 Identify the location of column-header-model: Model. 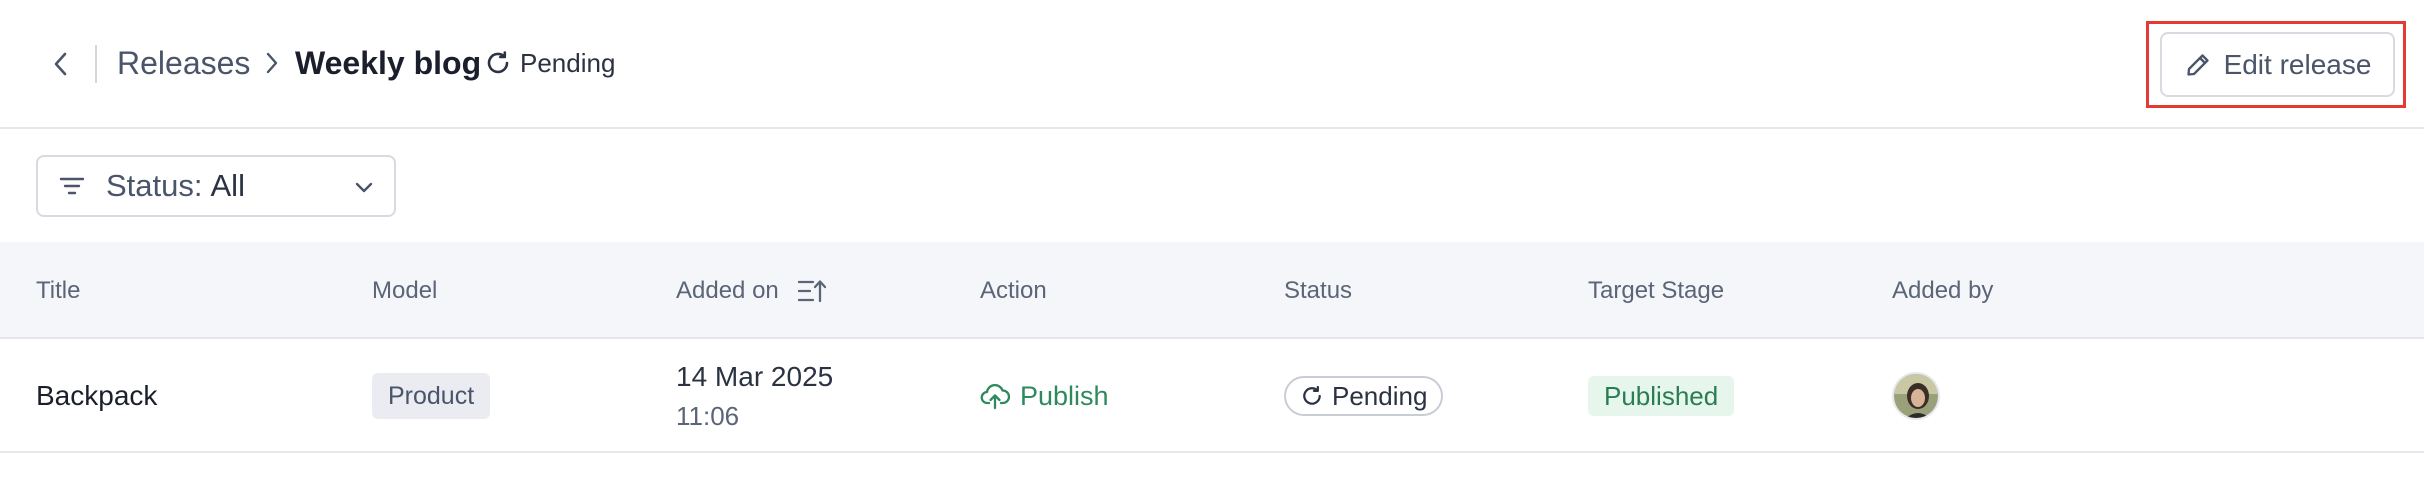
(405, 290).